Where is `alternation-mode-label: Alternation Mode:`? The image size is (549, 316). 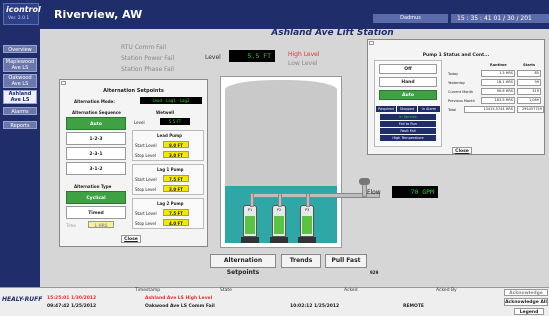
alternation-mode-label: Alternation Mode: is located at coordinates (94, 101).